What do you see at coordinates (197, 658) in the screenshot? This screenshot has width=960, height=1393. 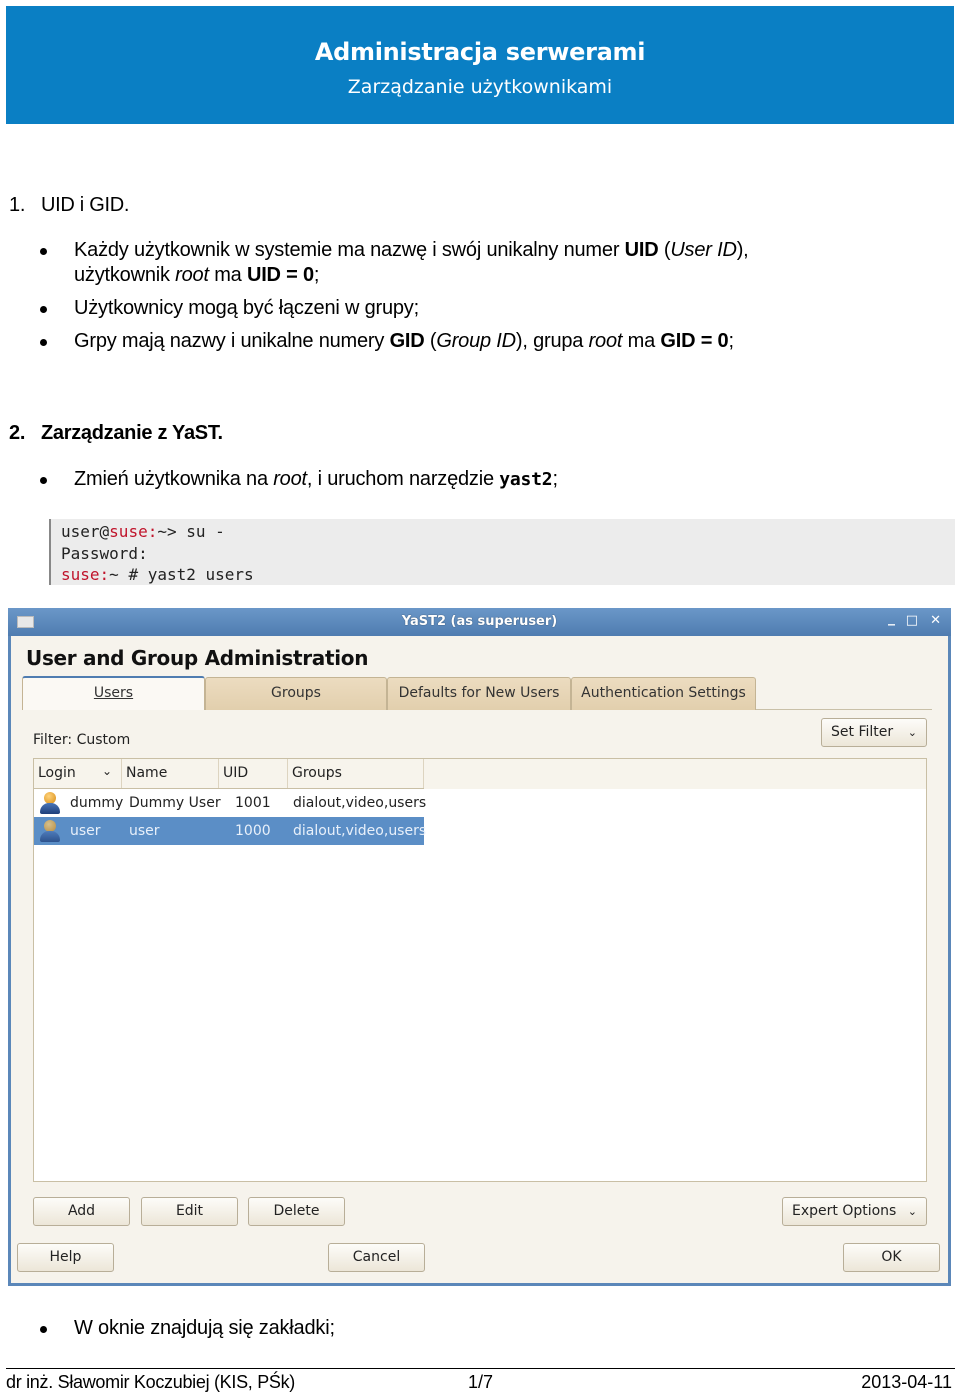 I see `dialog-heading: User and Group Administration` at bounding box center [197, 658].